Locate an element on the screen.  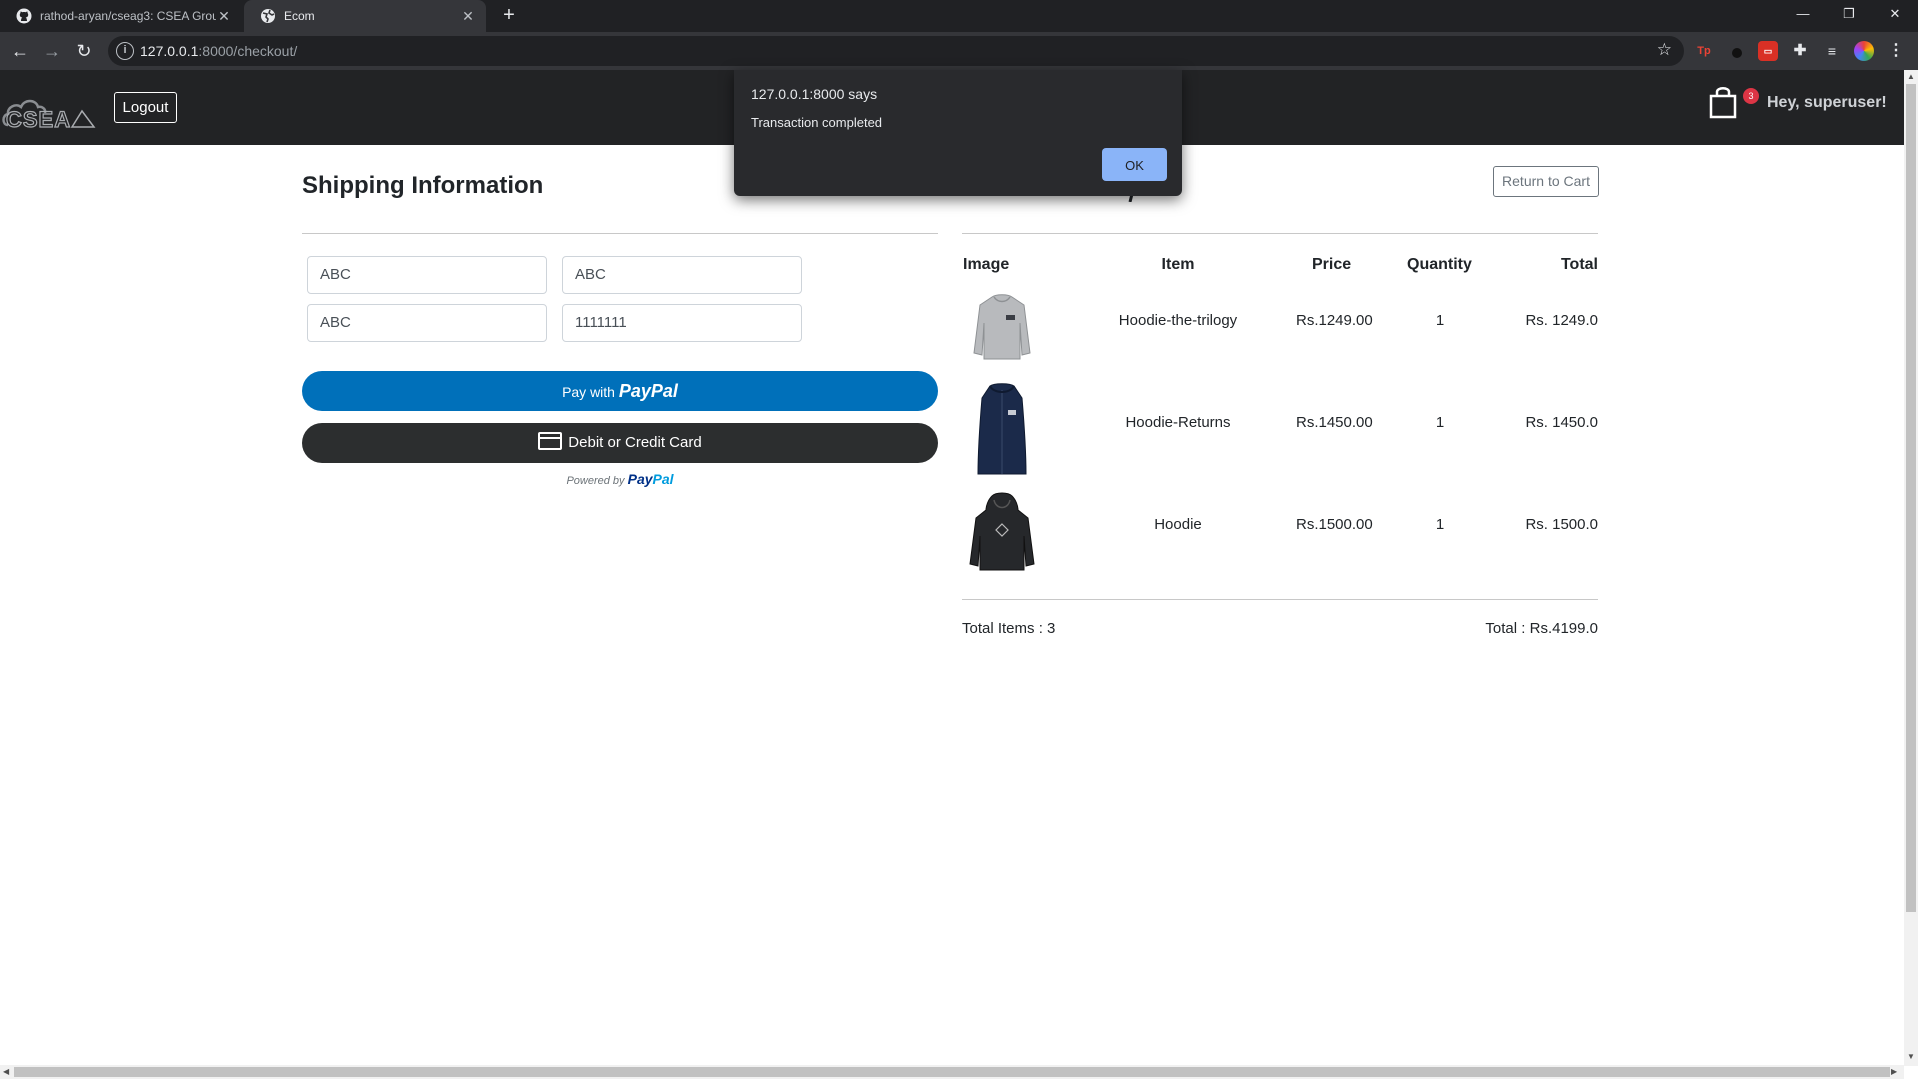
item-total: Rs. 1450.0 is located at coordinates (1561, 422).